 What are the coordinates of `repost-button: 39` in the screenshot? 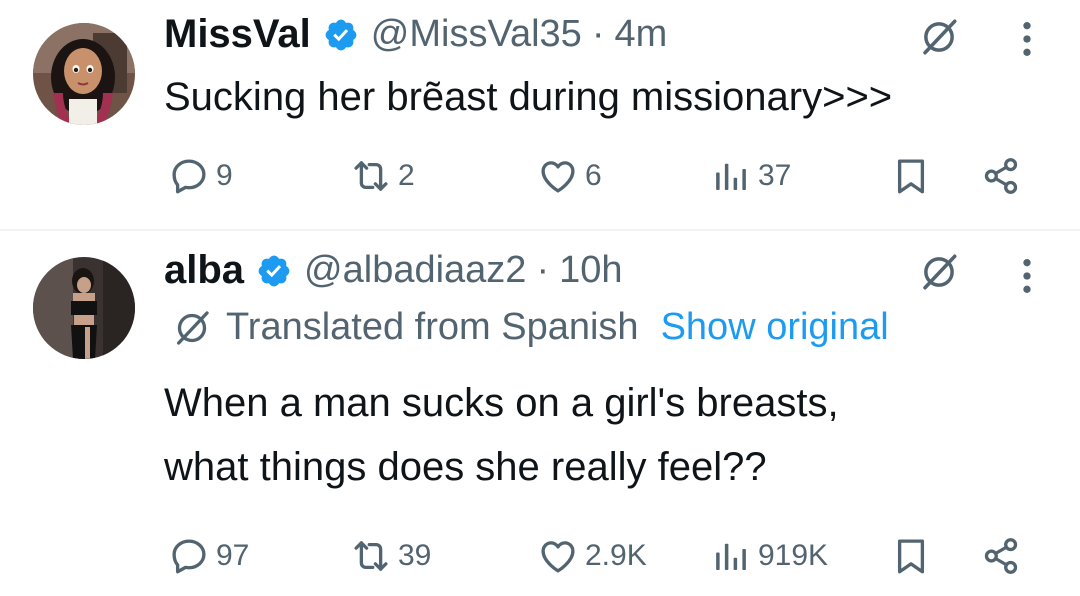 It's located at (390, 556).